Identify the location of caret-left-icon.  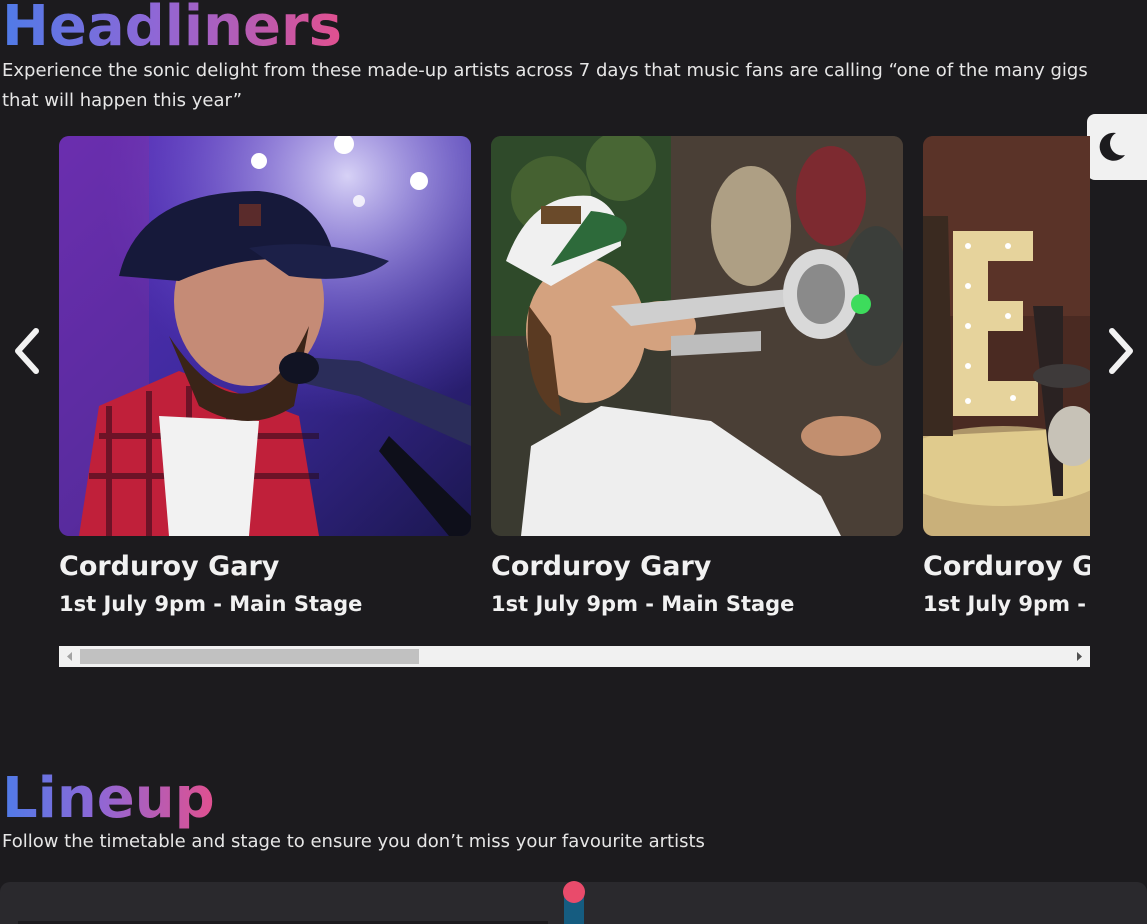
(69, 656).